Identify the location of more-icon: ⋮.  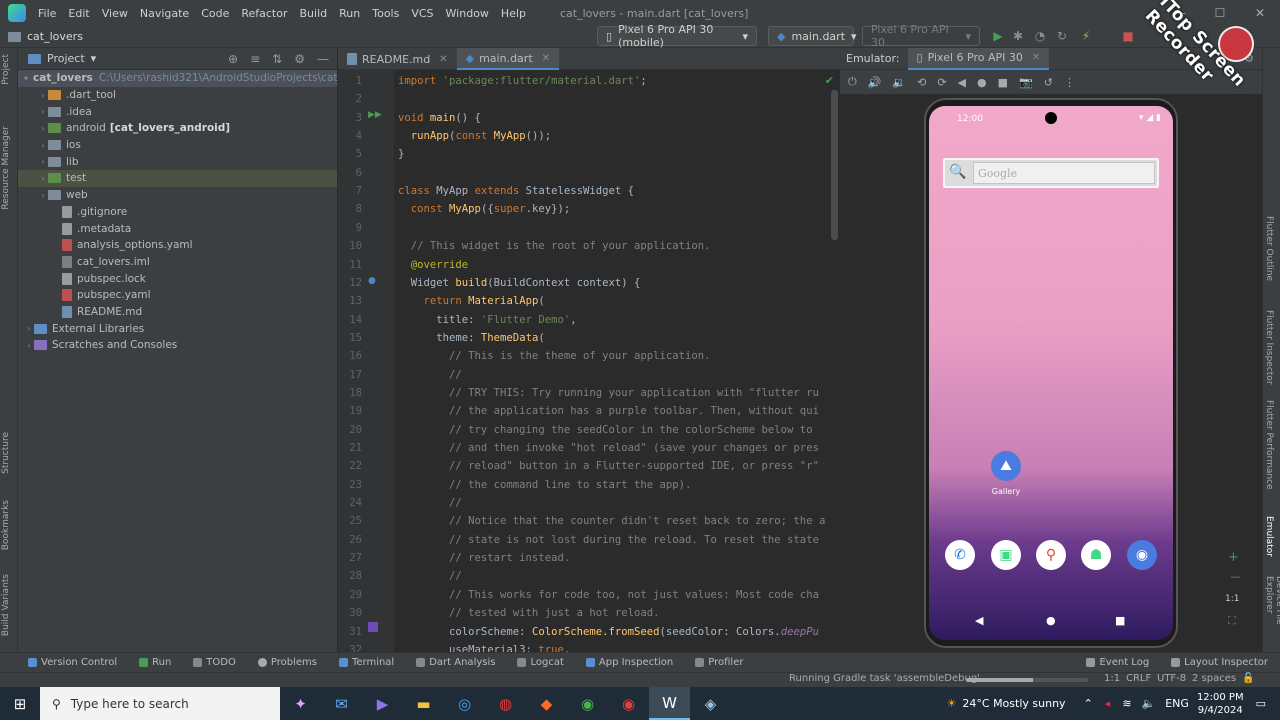
(1069, 82).